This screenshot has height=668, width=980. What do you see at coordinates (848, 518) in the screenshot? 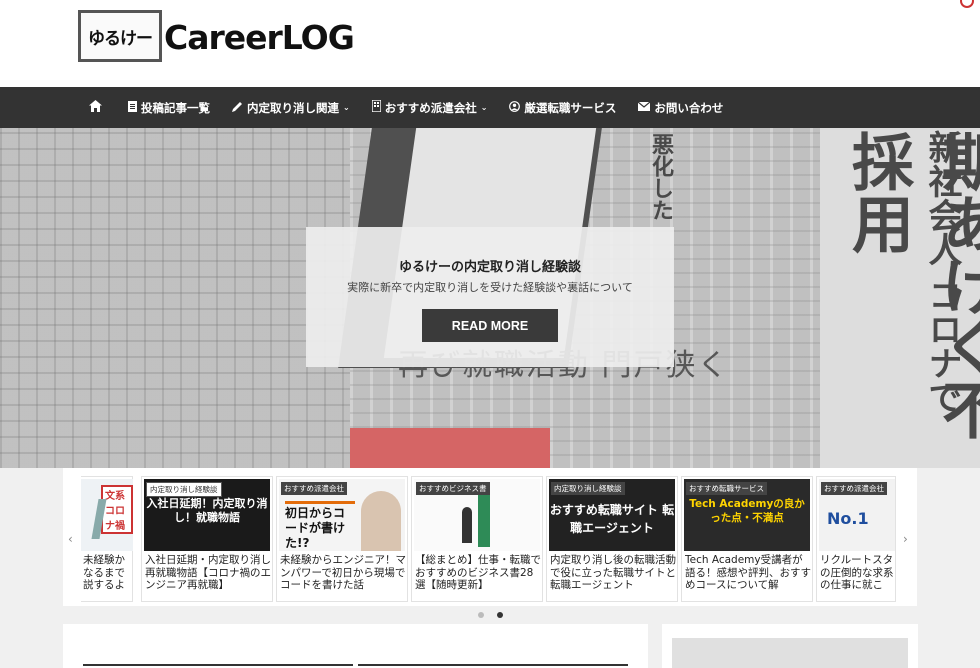
I see `card-thumb-text: No.1` at bounding box center [848, 518].